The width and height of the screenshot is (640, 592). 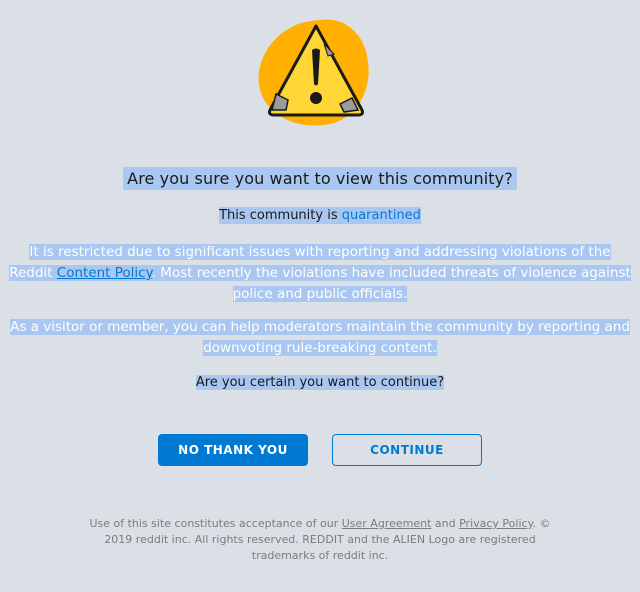 I want to click on status-prefix: This community is, so click(x=280, y=215).